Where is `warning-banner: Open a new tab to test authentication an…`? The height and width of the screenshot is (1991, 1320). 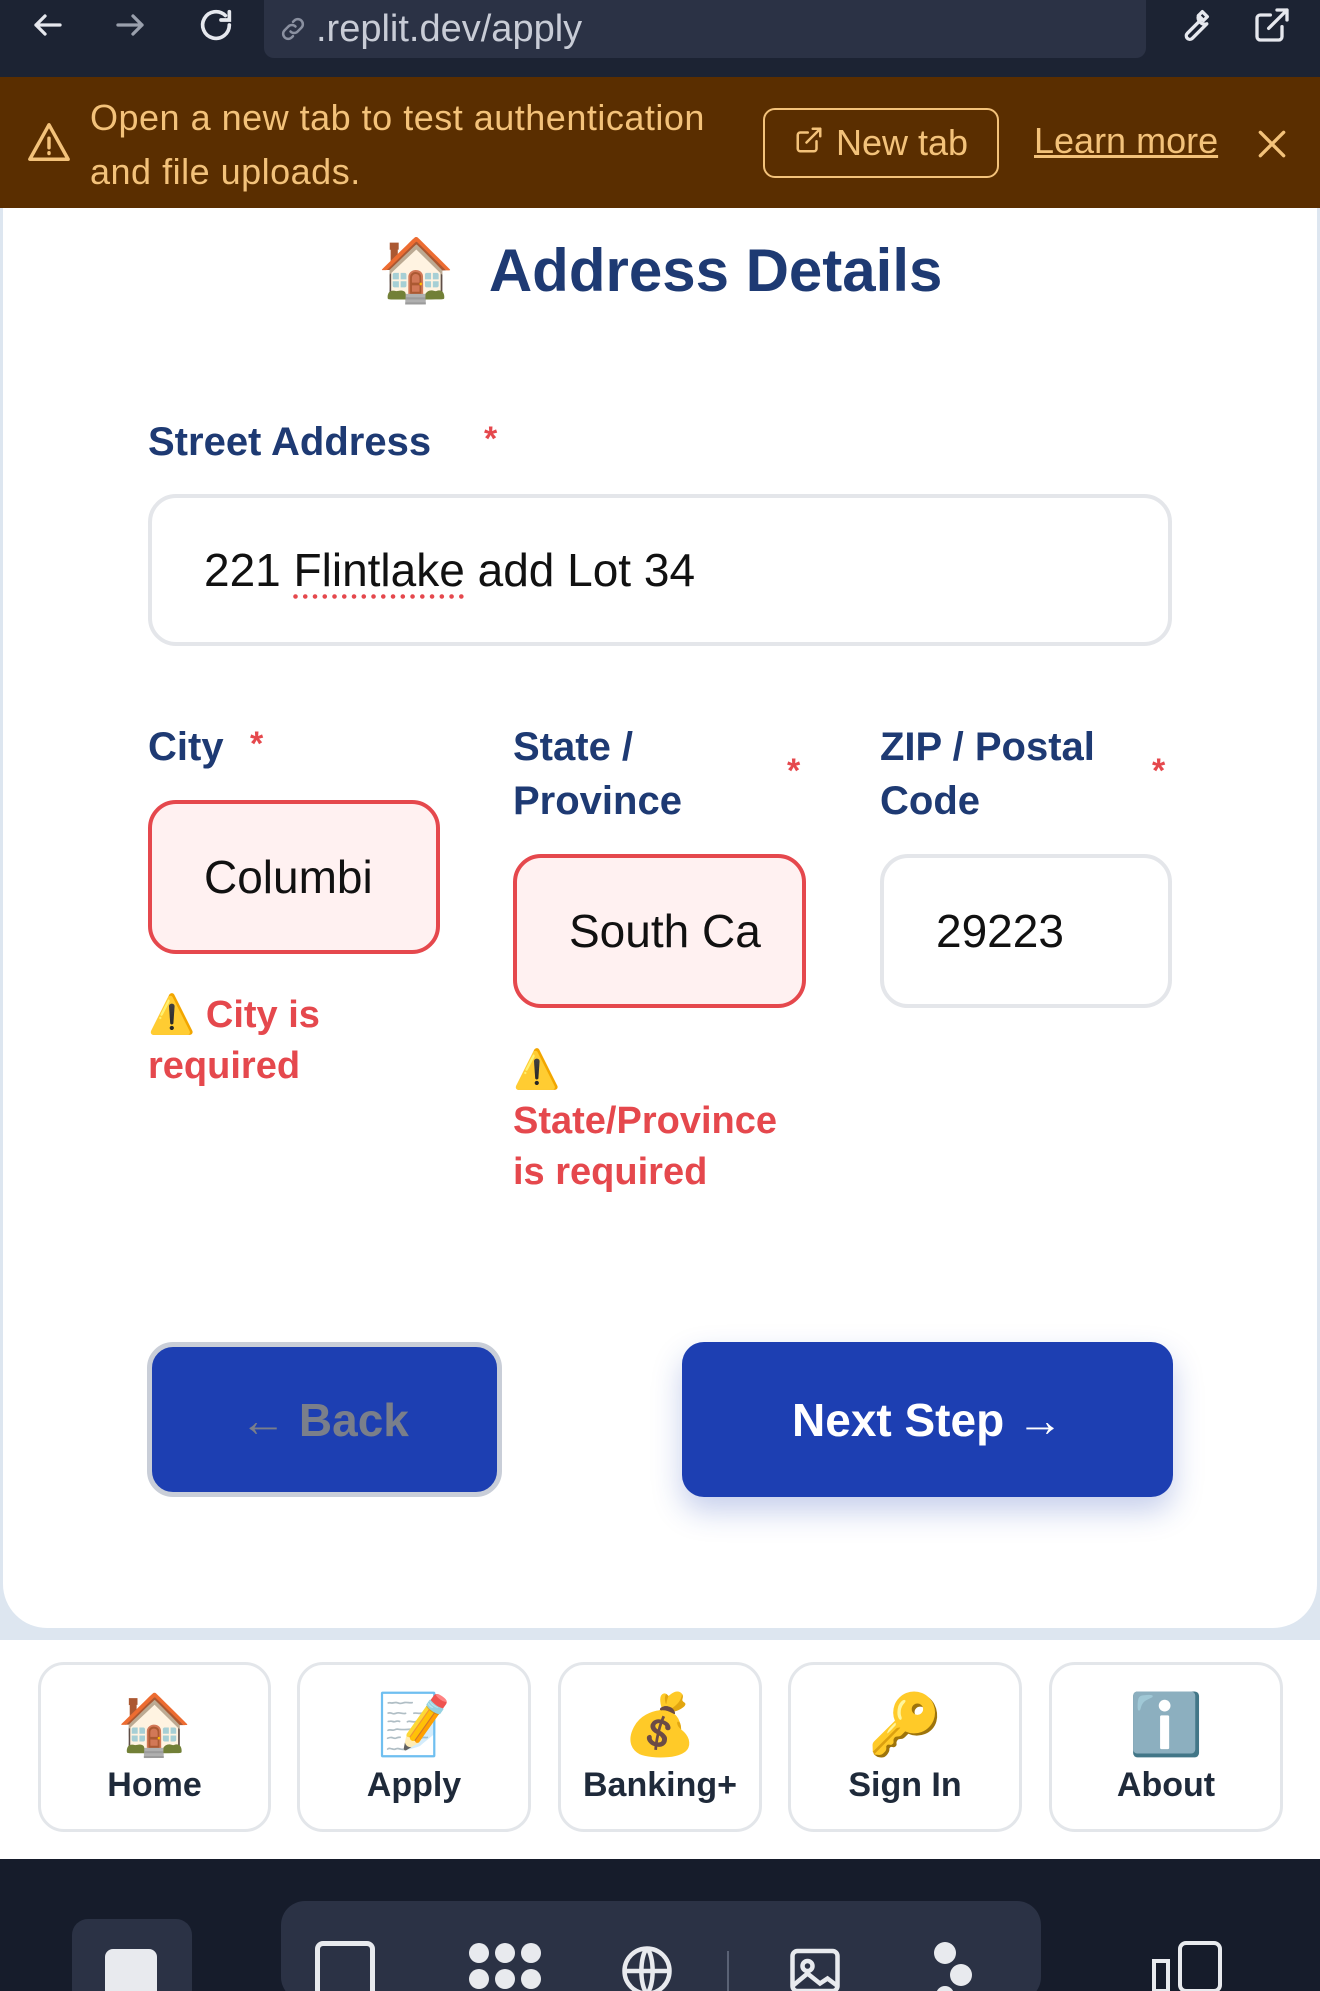 warning-banner: Open a new tab to test authentication an… is located at coordinates (660, 142).